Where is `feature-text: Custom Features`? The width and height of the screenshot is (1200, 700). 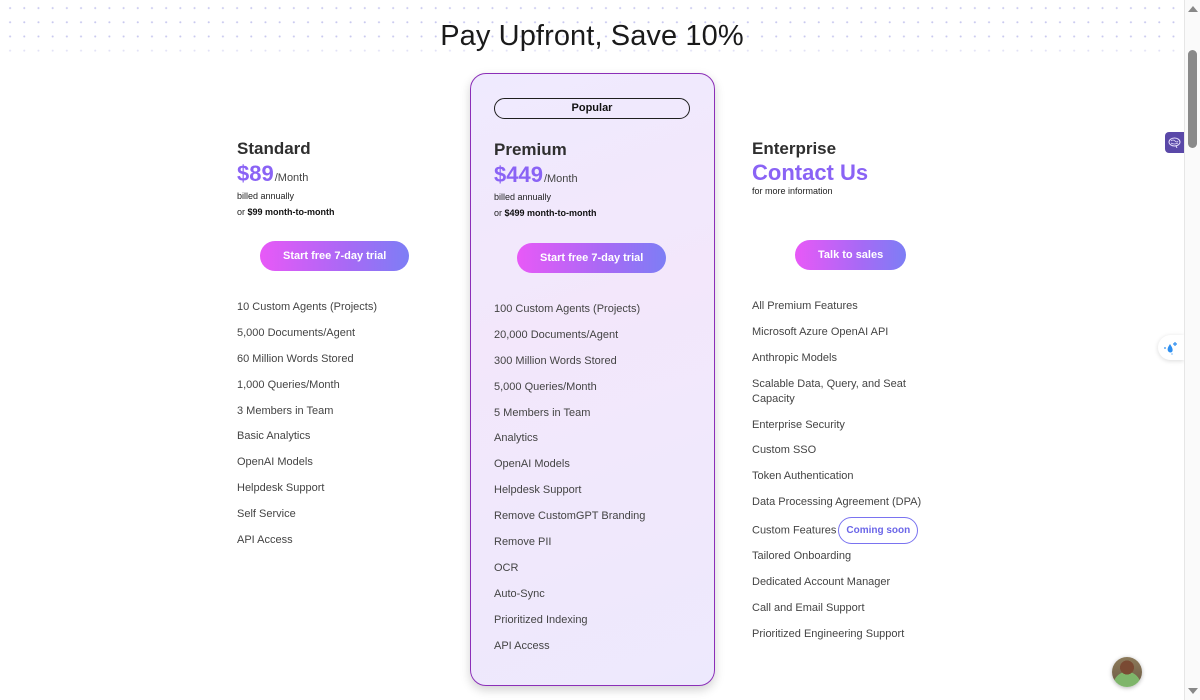 feature-text: Custom Features is located at coordinates (794, 530).